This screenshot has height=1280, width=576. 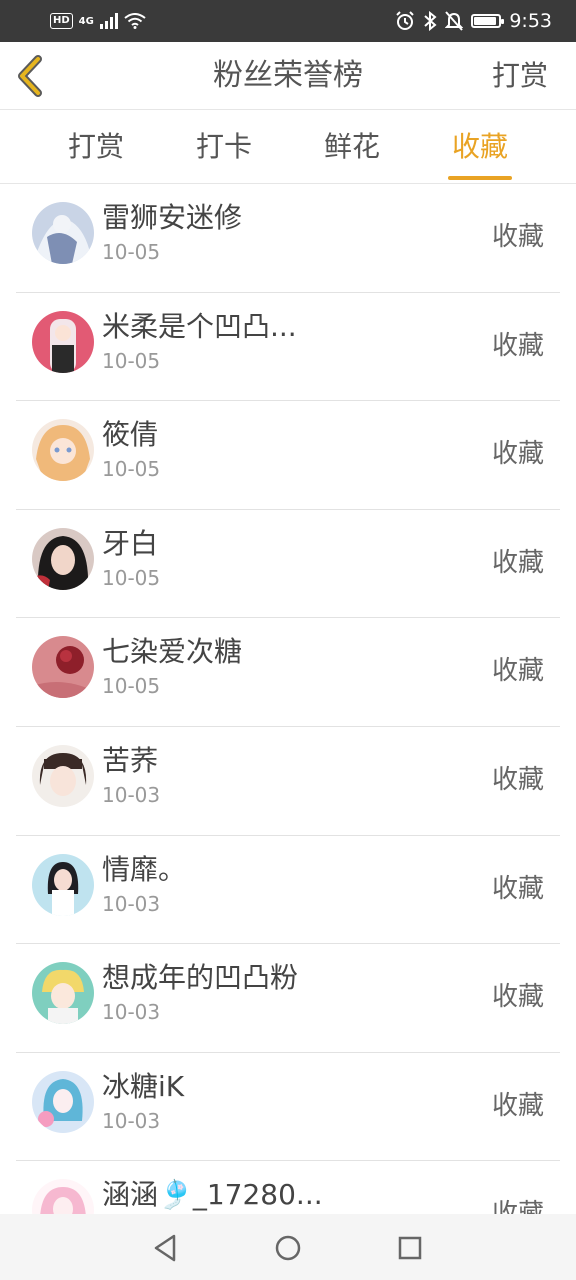 I want to click on list-item: 苦荞 10-03 收藏, so click(x=288, y=781).